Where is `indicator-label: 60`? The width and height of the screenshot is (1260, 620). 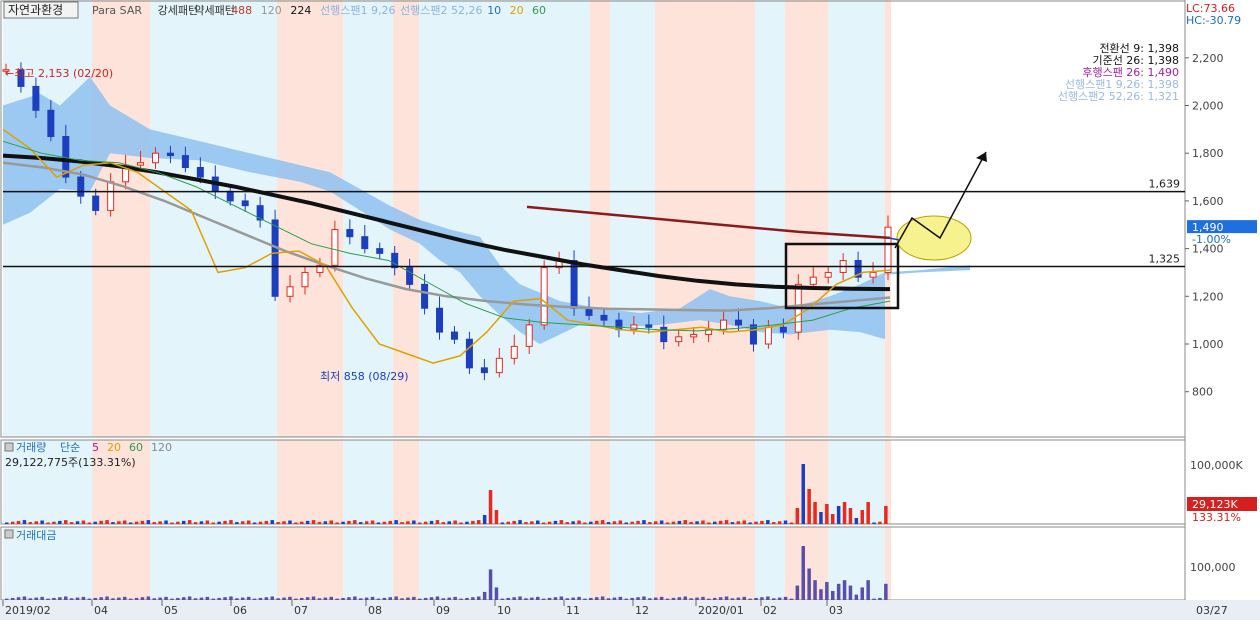
indicator-label: 60 is located at coordinates (539, 10).